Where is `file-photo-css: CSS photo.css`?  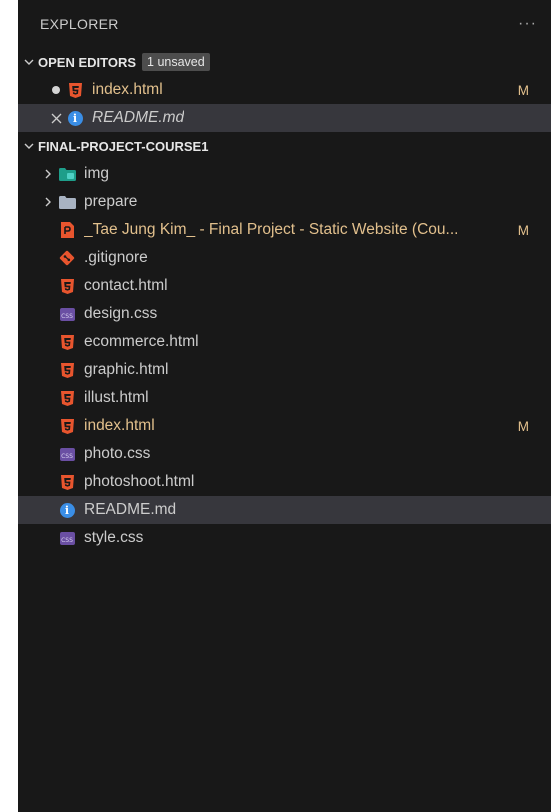 file-photo-css: CSS photo.css is located at coordinates (284, 454).